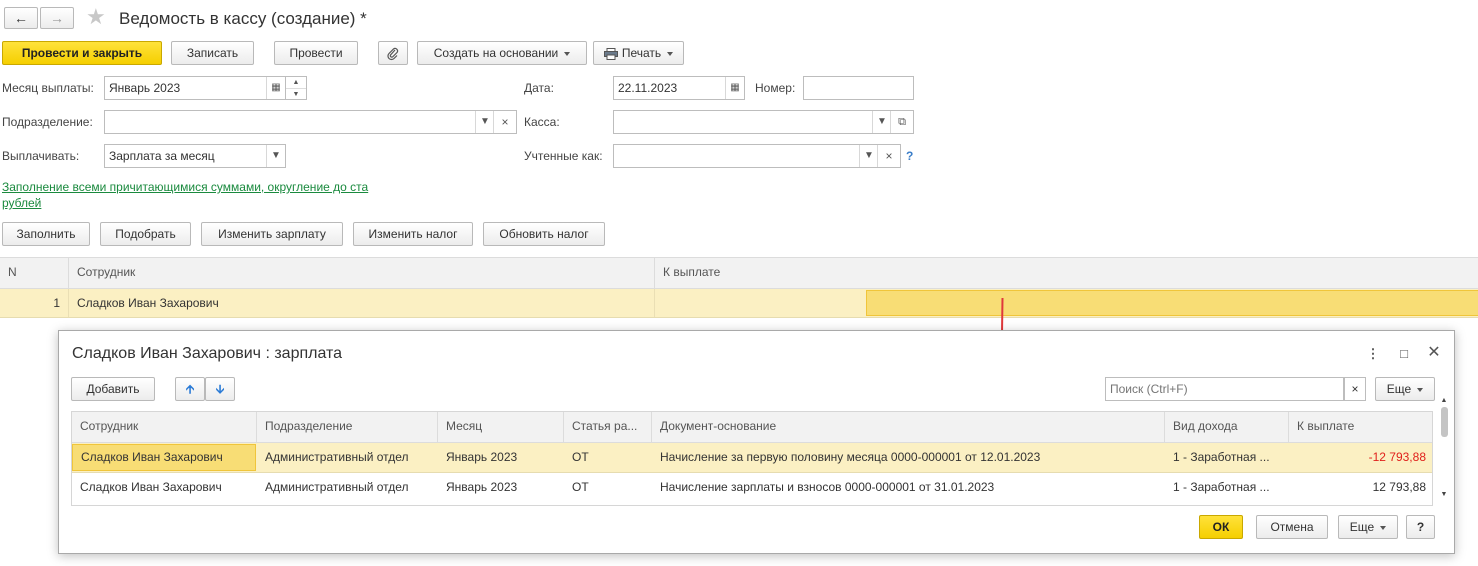  I want to click on change-salary-button: Изменить зарплату, so click(272, 234).